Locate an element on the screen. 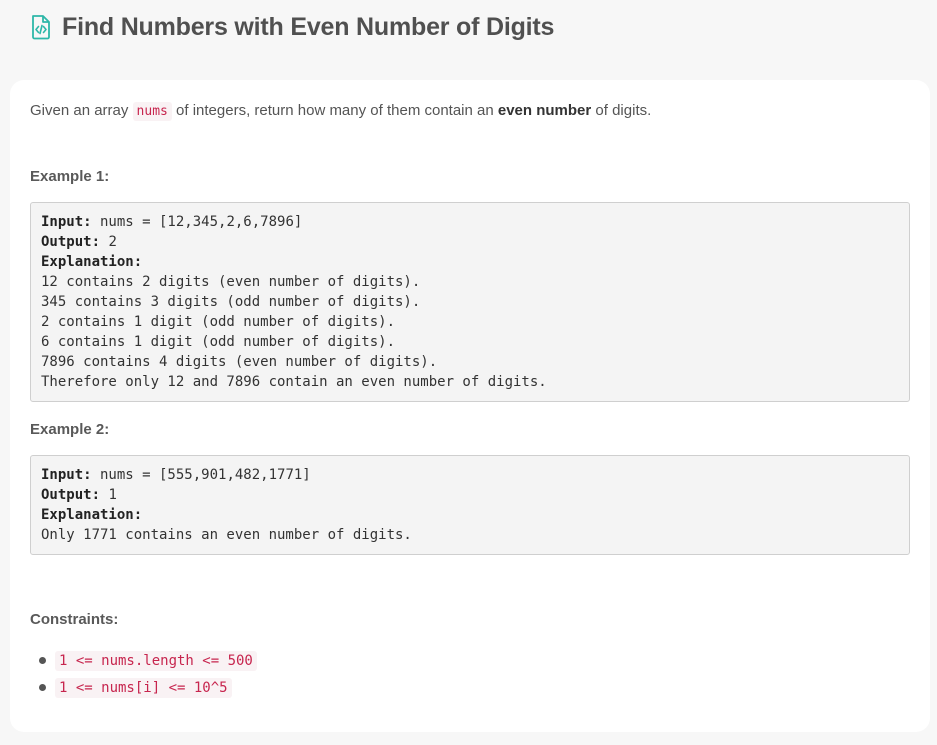 The height and width of the screenshot is (745, 937). constraints-heading: Constraints: is located at coordinates (74, 619).